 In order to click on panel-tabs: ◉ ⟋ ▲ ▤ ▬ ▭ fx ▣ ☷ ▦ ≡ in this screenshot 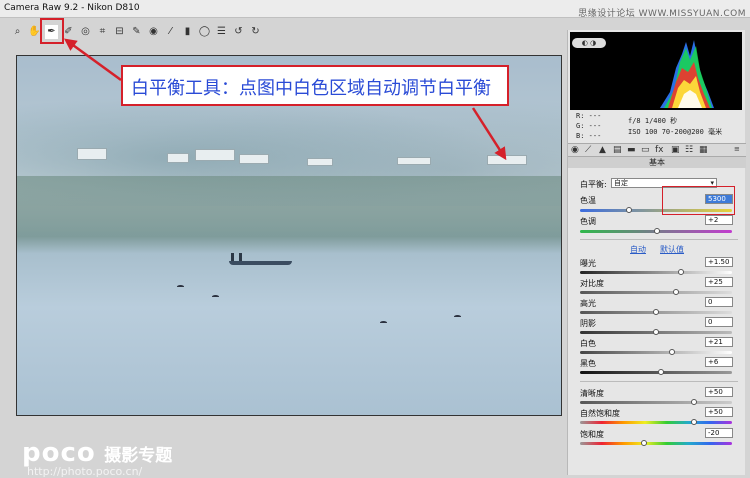, I will do `click(657, 150)`.